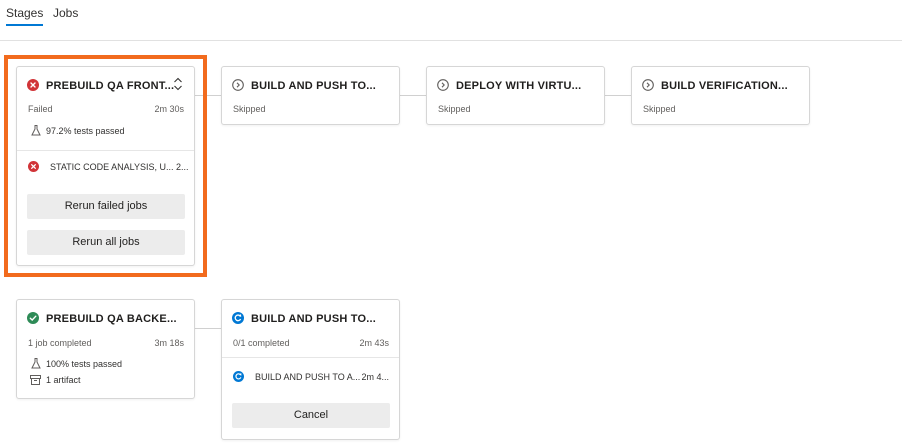  I want to click on card-divider, so click(310, 357).